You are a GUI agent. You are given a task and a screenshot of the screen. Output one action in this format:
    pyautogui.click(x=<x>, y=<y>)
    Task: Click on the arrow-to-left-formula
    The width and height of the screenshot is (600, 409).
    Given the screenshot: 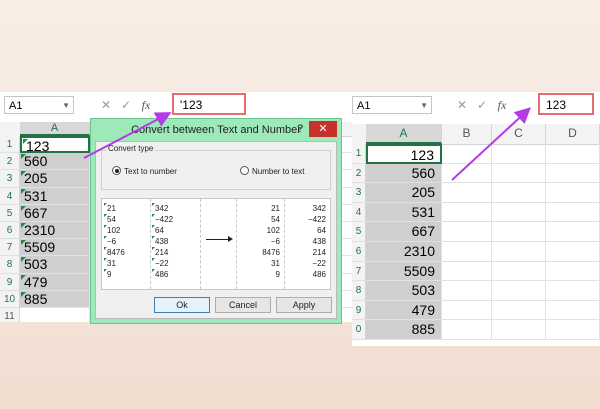 What is the action you would take?
    pyautogui.click(x=127, y=135)
    